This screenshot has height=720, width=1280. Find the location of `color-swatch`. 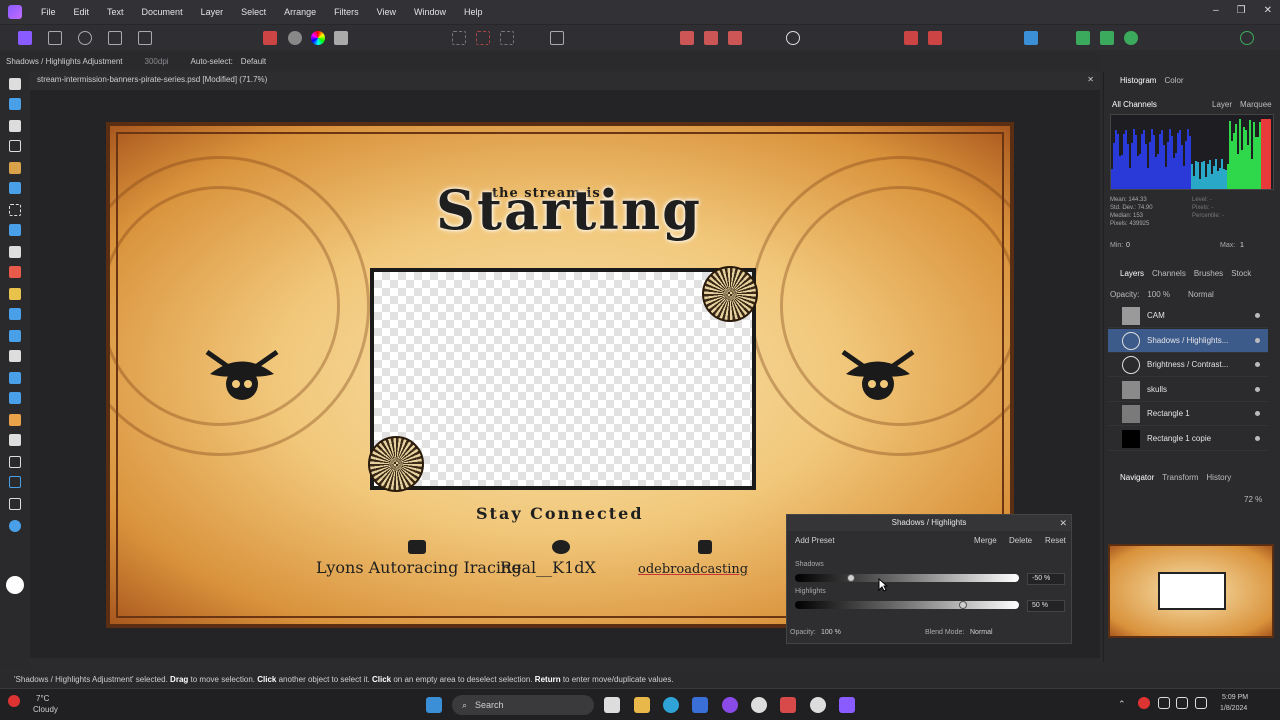

color-swatch is located at coordinates (15, 585).